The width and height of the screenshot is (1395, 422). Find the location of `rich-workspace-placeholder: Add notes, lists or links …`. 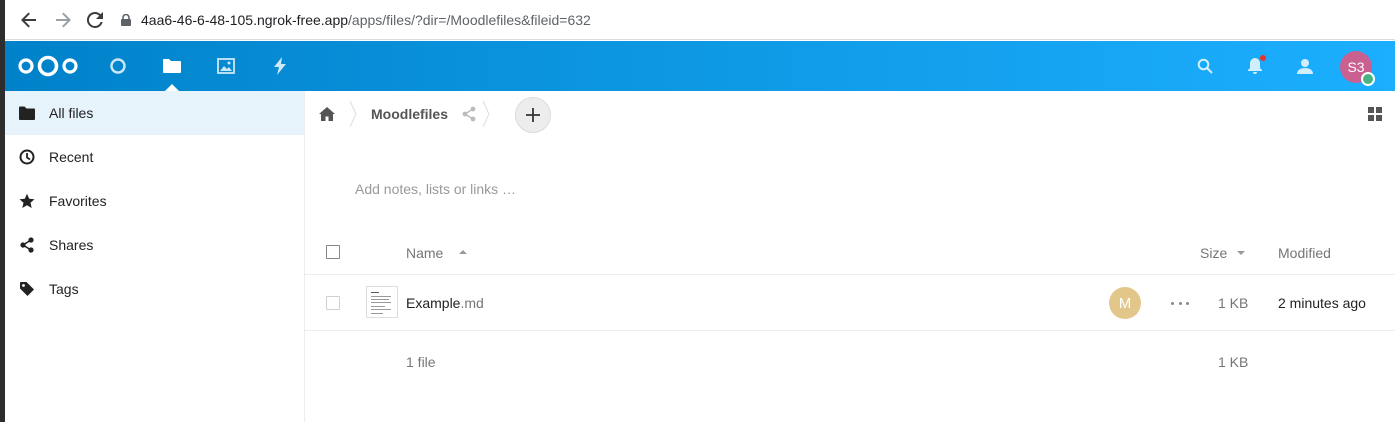

rich-workspace-placeholder: Add notes, lists or links … is located at coordinates (435, 189).